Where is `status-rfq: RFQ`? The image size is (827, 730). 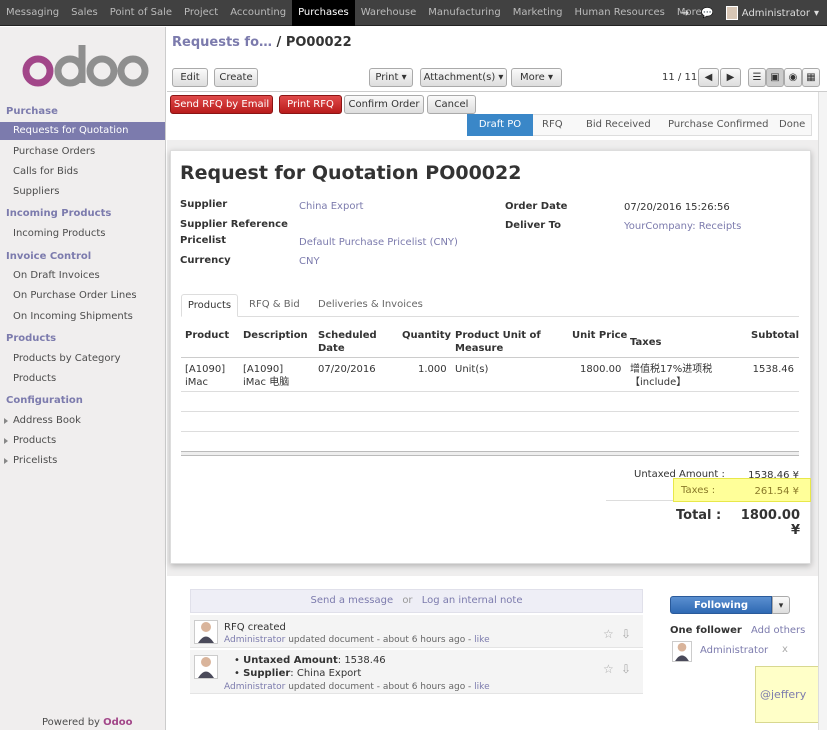
status-rfq: RFQ is located at coordinates (552, 124).